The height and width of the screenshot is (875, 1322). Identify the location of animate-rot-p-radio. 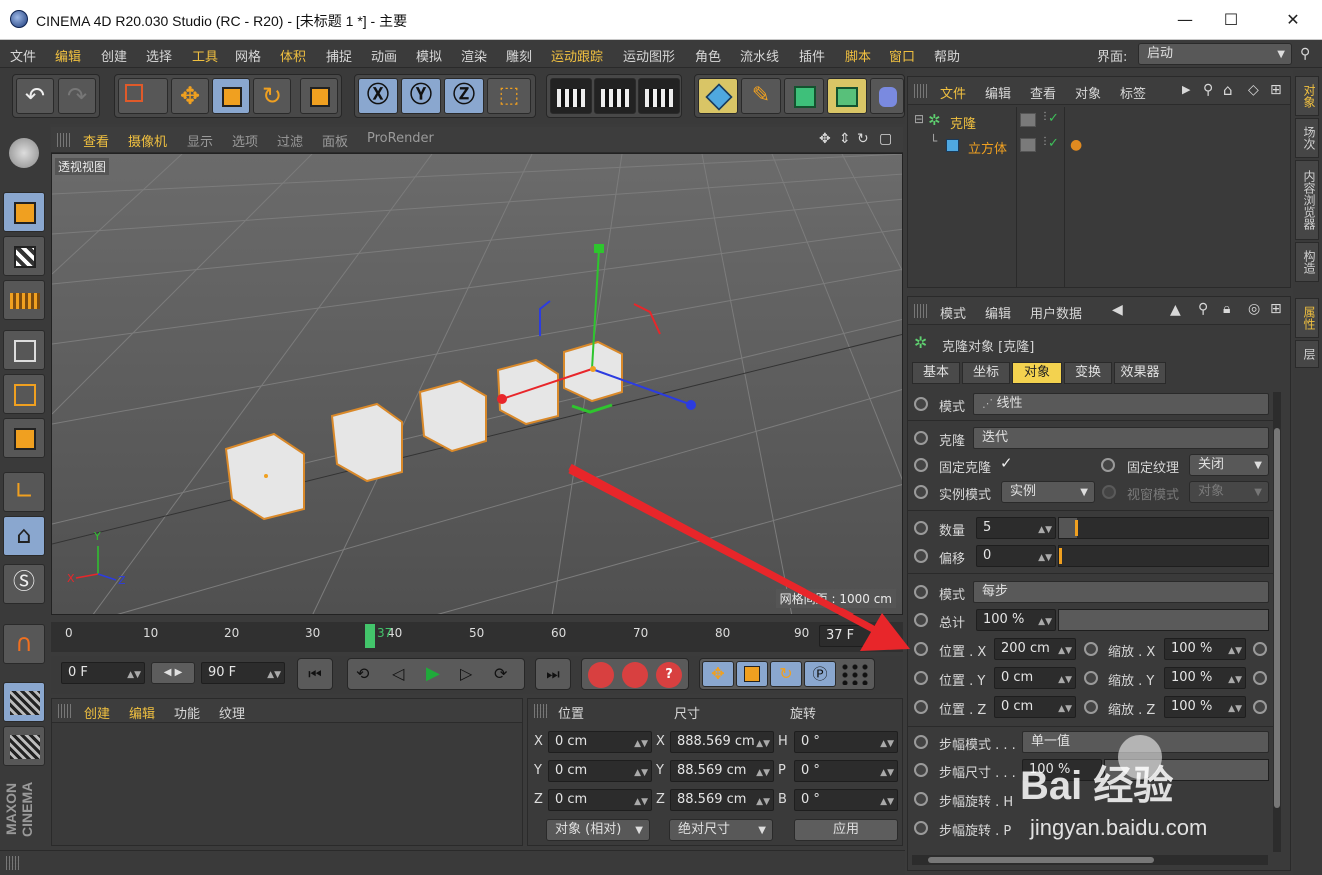
(1260, 678).